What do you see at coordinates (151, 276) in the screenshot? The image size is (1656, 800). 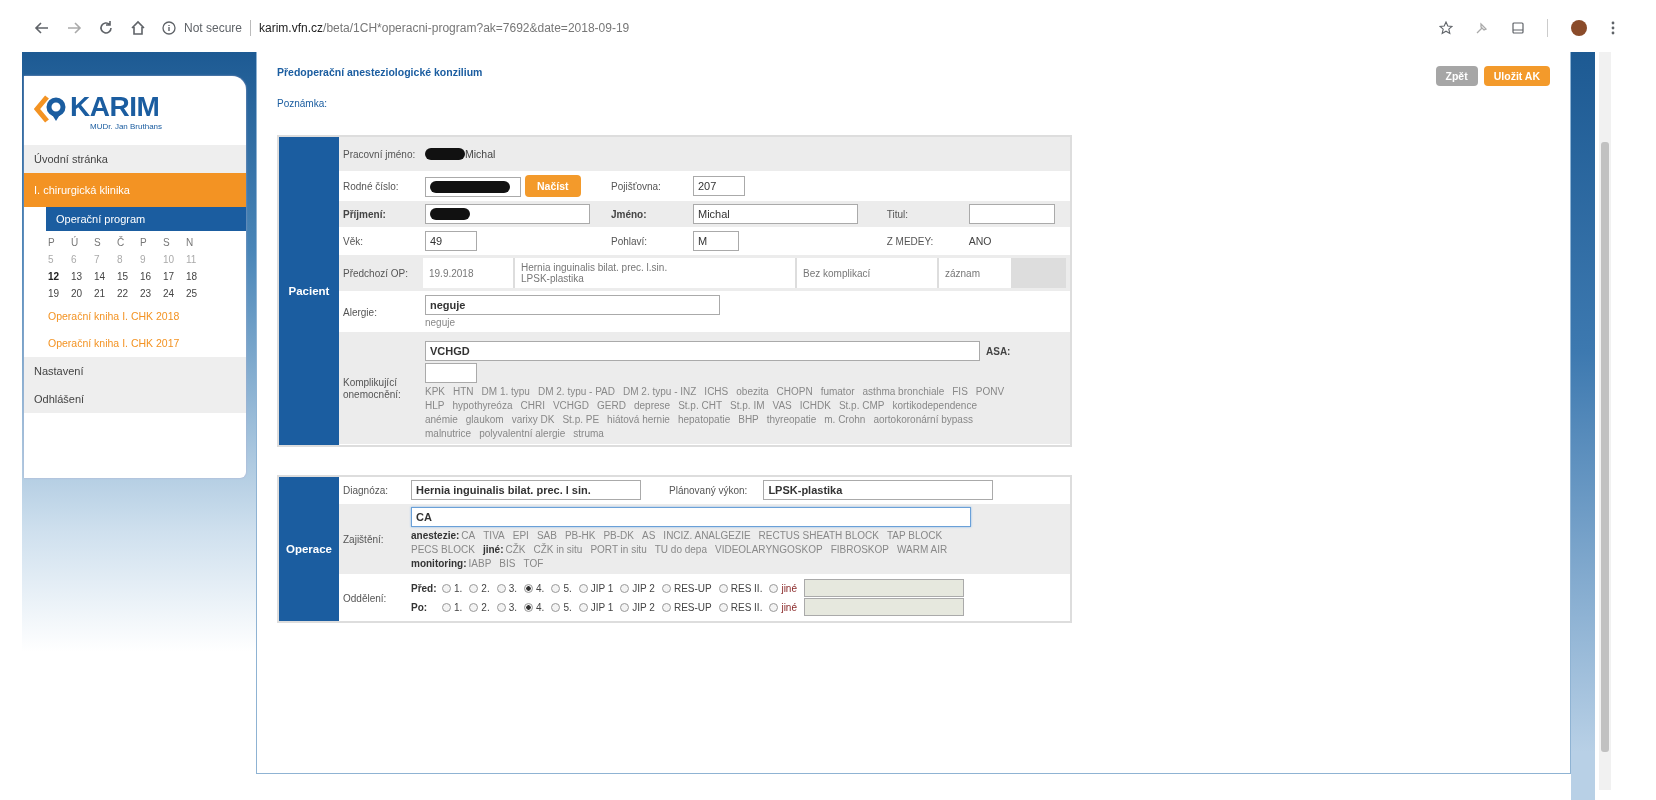 I see `calendar-day: 16` at bounding box center [151, 276].